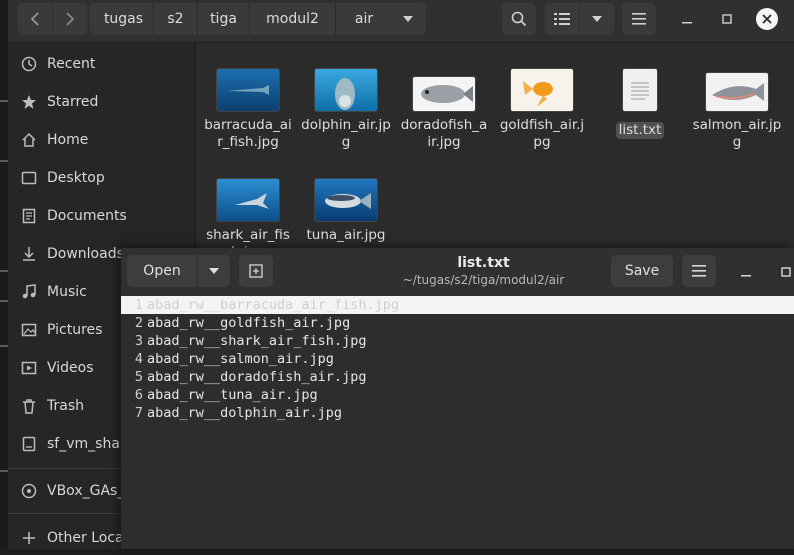  I want to click on sidebar-item-label: sf_vm_shar, so click(86, 444).